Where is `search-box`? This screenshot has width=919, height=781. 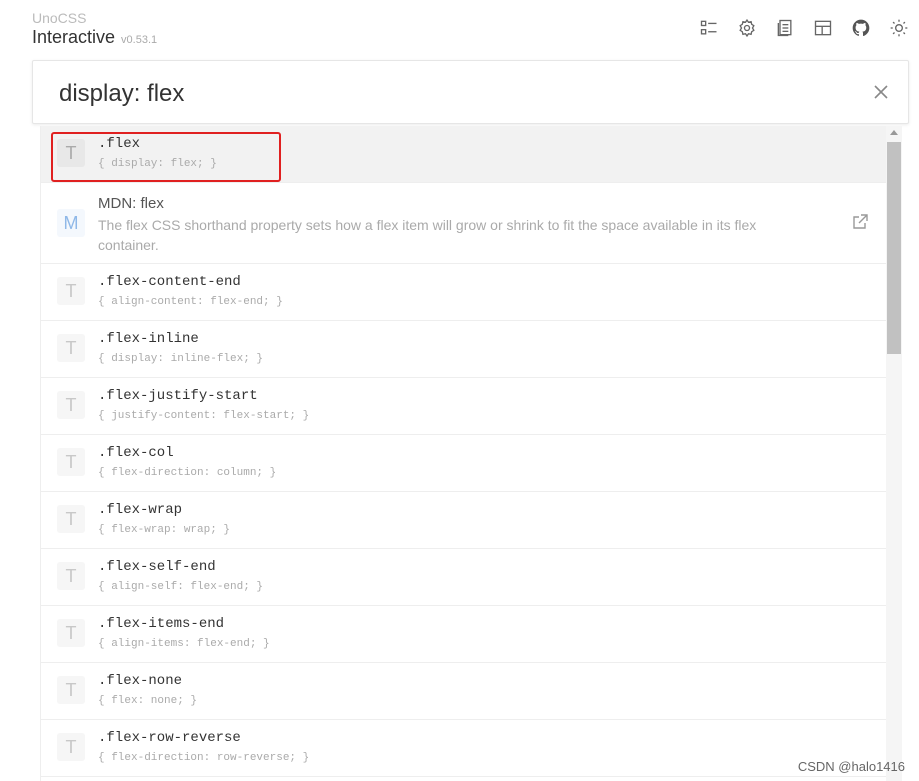 search-box is located at coordinates (470, 92).